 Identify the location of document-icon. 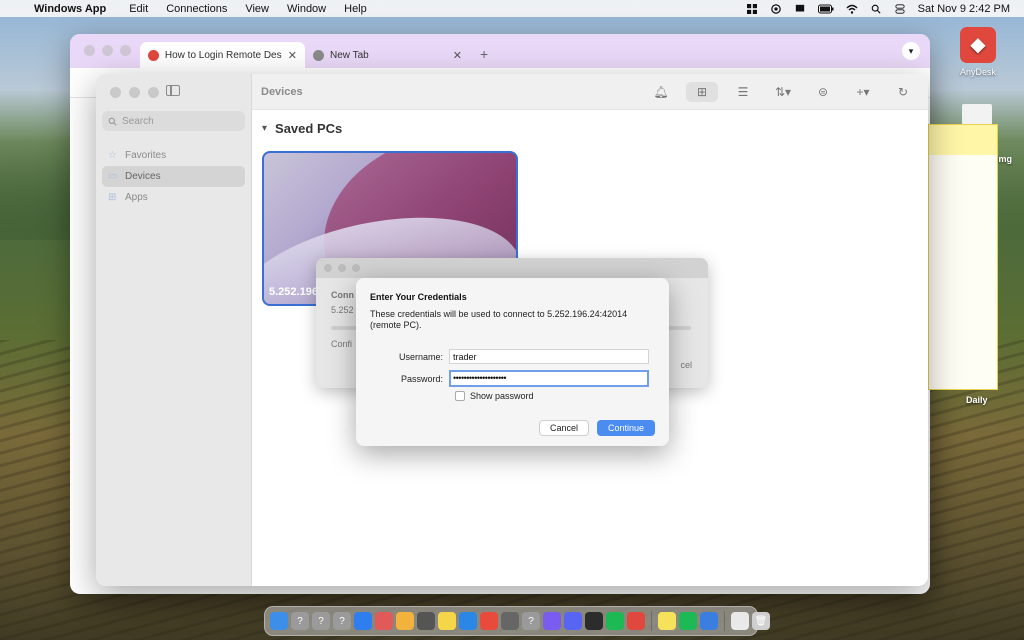
(740, 621).